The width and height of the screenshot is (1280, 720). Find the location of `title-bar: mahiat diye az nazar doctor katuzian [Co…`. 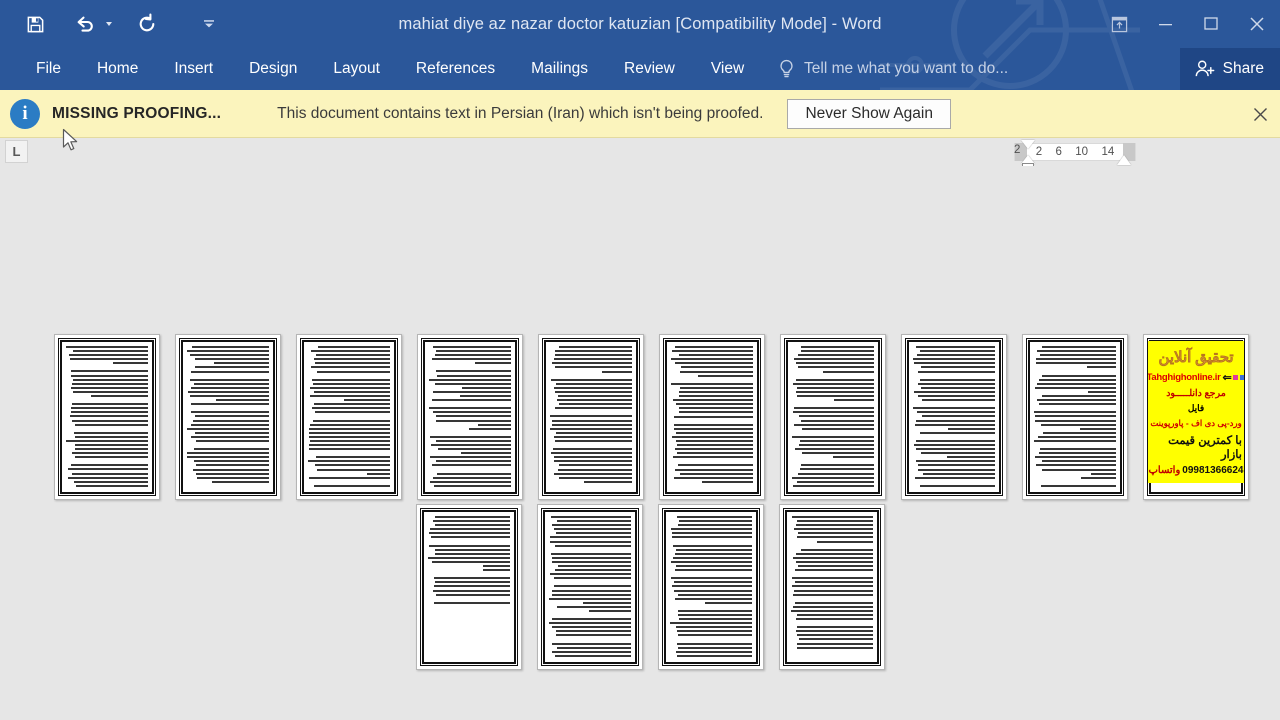

title-bar: mahiat diye az nazar doctor katuzian [Co… is located at coordinates (640, 24).